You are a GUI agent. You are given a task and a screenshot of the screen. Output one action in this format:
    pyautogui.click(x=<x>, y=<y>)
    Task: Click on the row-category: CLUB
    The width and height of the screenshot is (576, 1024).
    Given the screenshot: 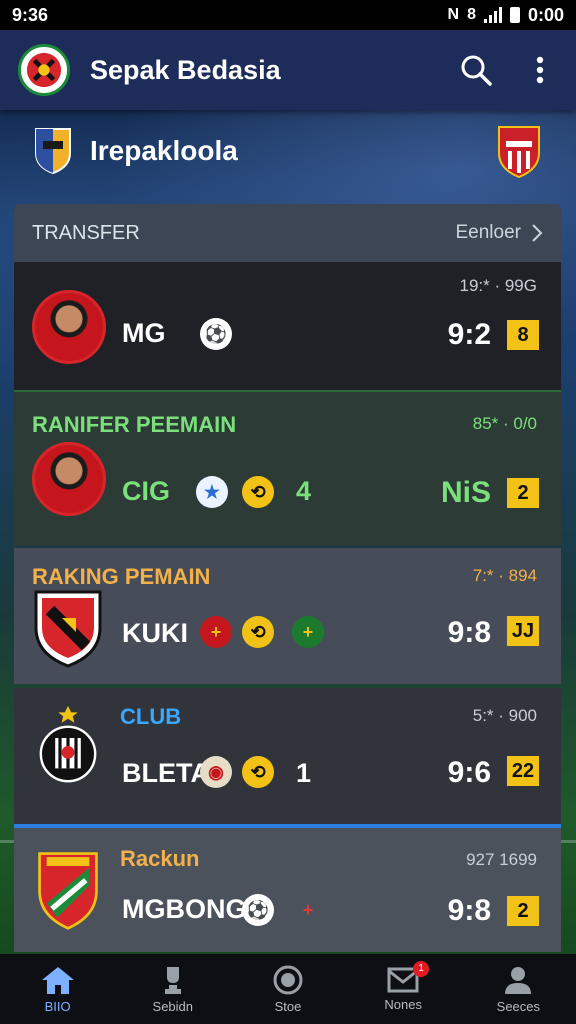 What is the action you would take?
    pyautogui.click(x=151, y=716)
    